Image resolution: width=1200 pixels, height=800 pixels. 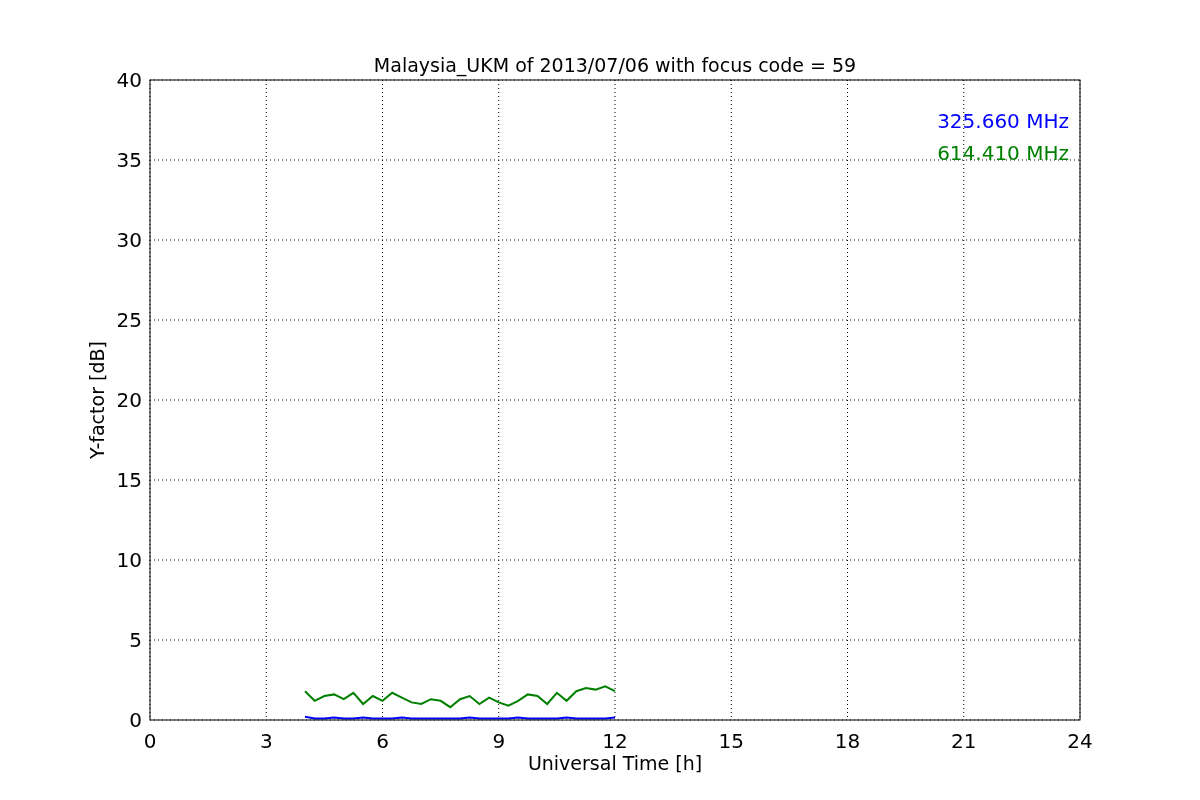 I want to click on y-tick-label: 10, so click(x=129, y=560).